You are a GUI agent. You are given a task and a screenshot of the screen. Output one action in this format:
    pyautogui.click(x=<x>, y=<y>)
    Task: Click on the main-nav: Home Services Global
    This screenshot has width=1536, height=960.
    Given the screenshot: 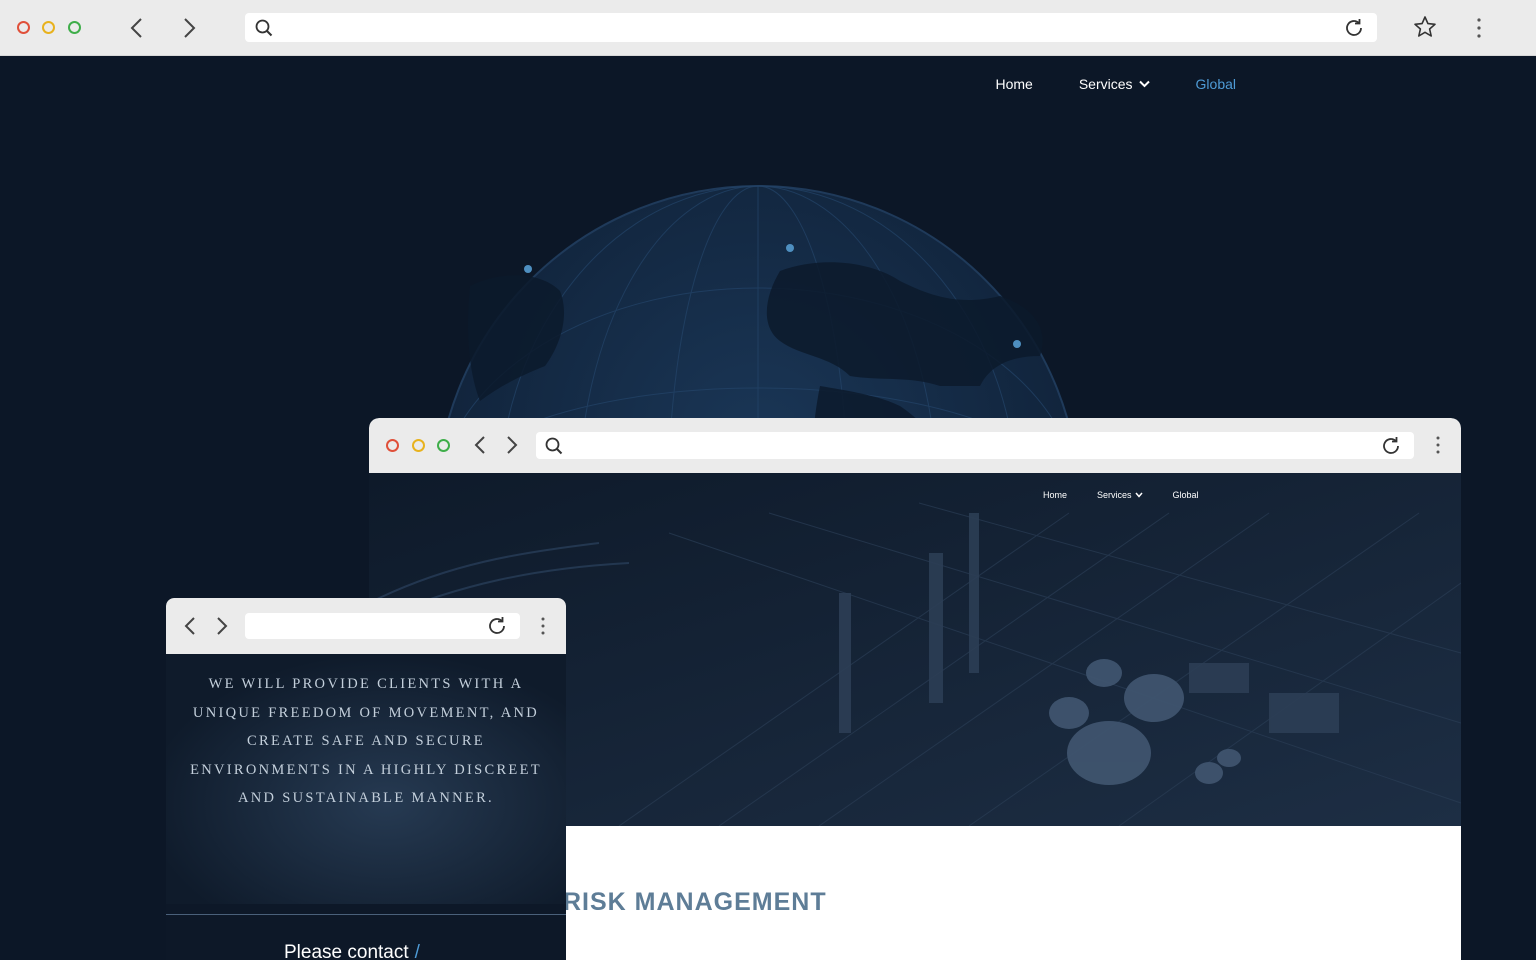 What is the action you would take?
    pyautogui.click(x=1115, y=84)
    